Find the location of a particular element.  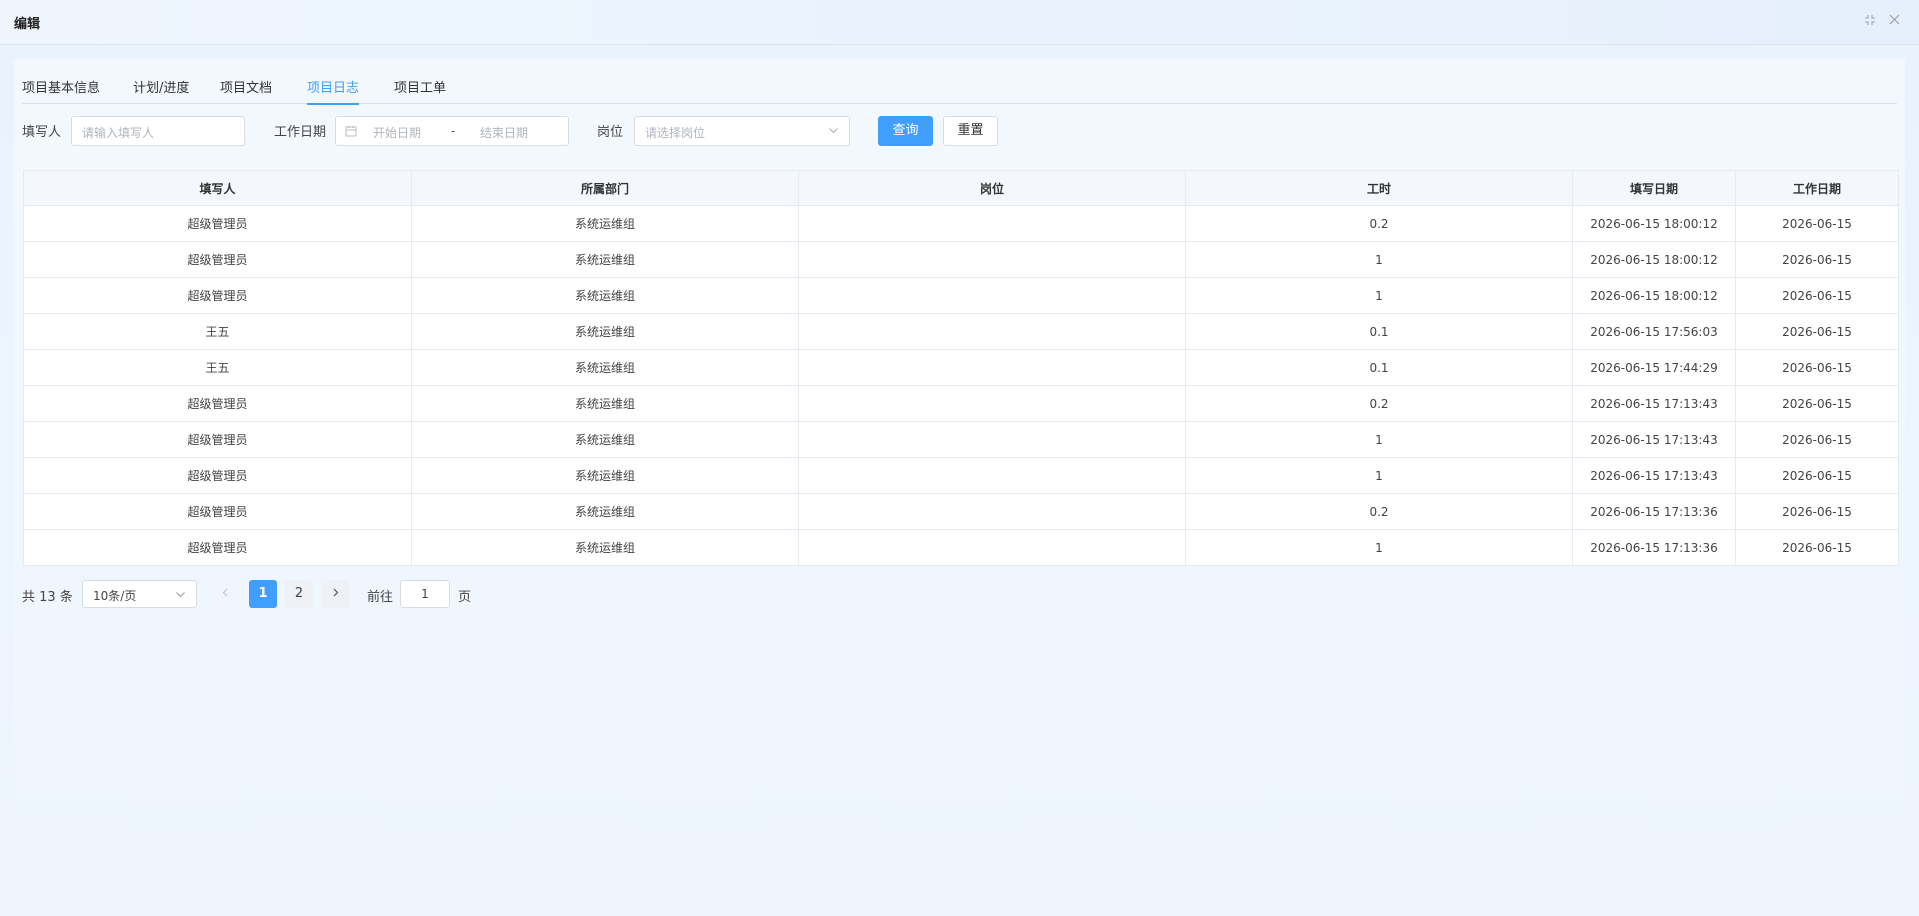

column-header: 所属部门 is located at coordinates (605, 188).